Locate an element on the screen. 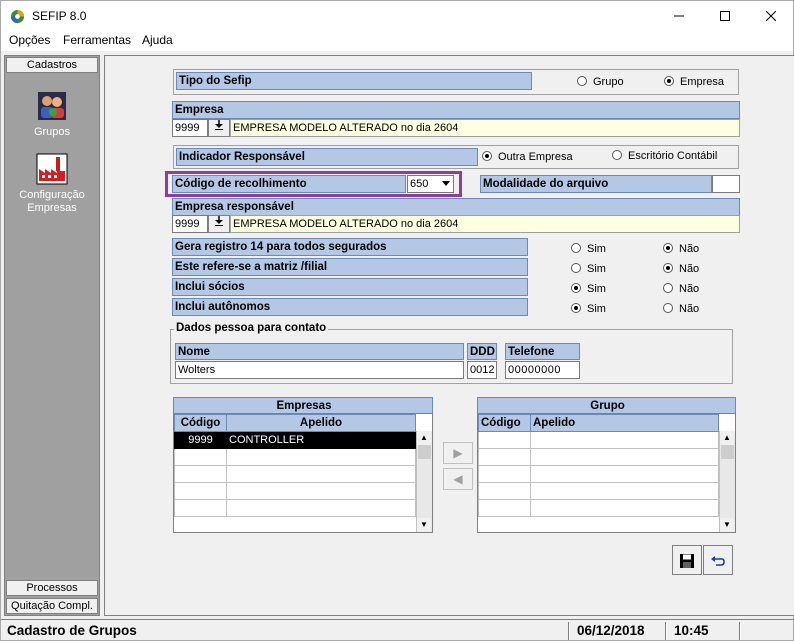 Image resolution: width=794 pixels, height=641 pixels. codigo-recolhimento-value: 650 is located at coordinates (419, 184).